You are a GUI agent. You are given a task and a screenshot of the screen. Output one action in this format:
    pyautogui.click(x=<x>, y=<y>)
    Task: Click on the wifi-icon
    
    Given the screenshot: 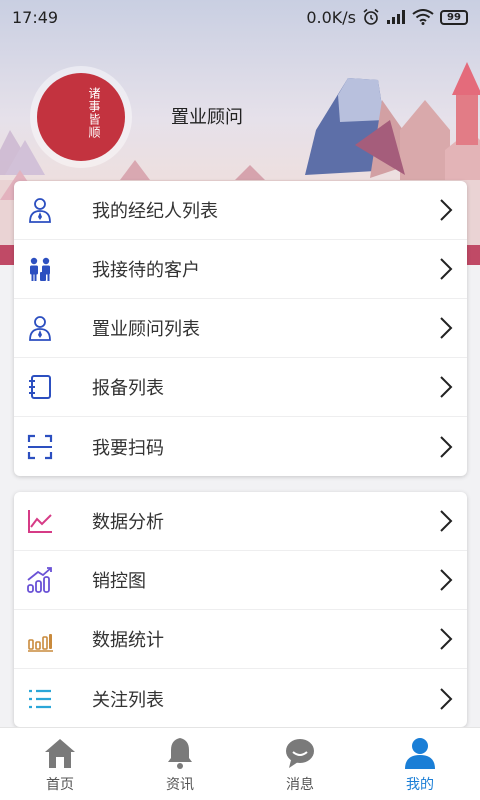 What is the action you would take?
    pyautogui.click(x=423, y=17)
    